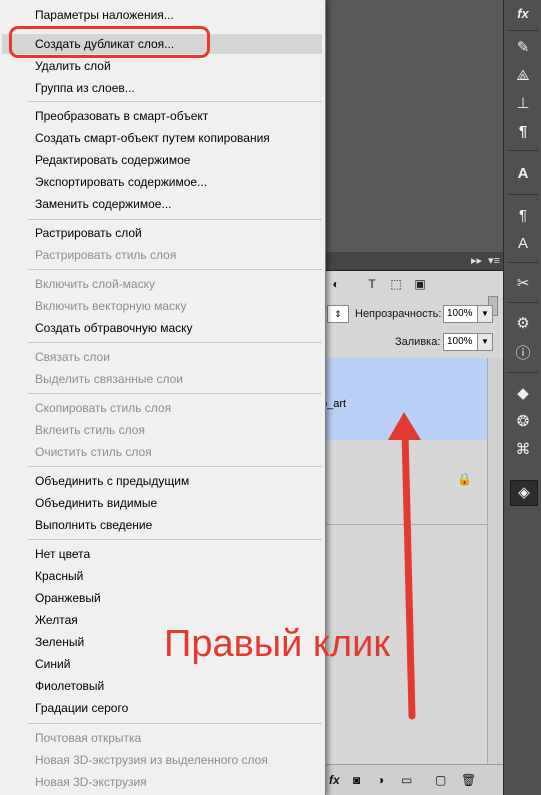  Describe the element at coordinates (404, 566) in the screenshot. I see `annotation-arrow` at that location.